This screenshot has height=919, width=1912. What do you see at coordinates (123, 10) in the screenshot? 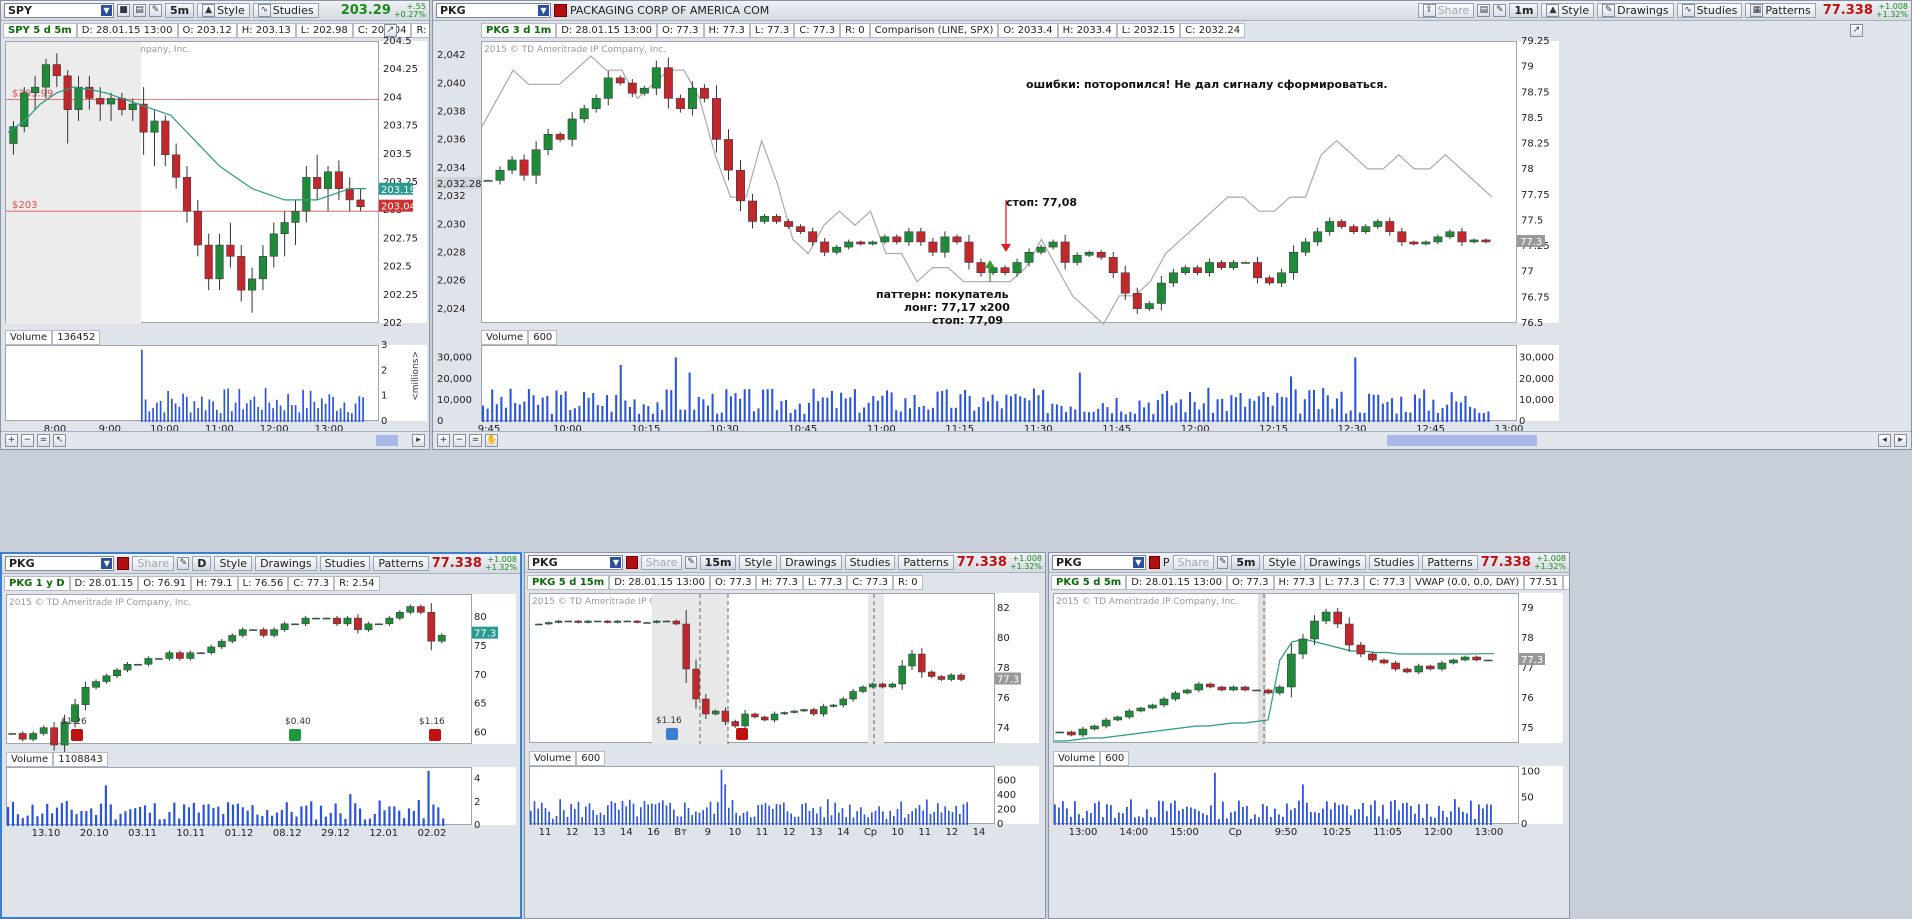
I see `link-icon: ■` at bounding box center [123, 10].